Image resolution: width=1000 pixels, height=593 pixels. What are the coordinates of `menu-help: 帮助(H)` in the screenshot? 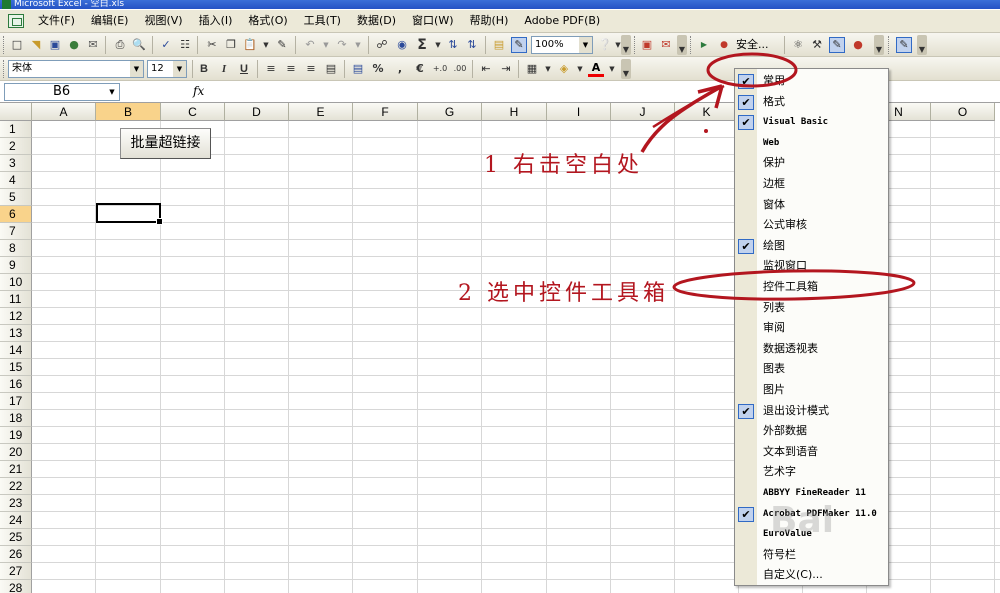 It's located at (489, 21).